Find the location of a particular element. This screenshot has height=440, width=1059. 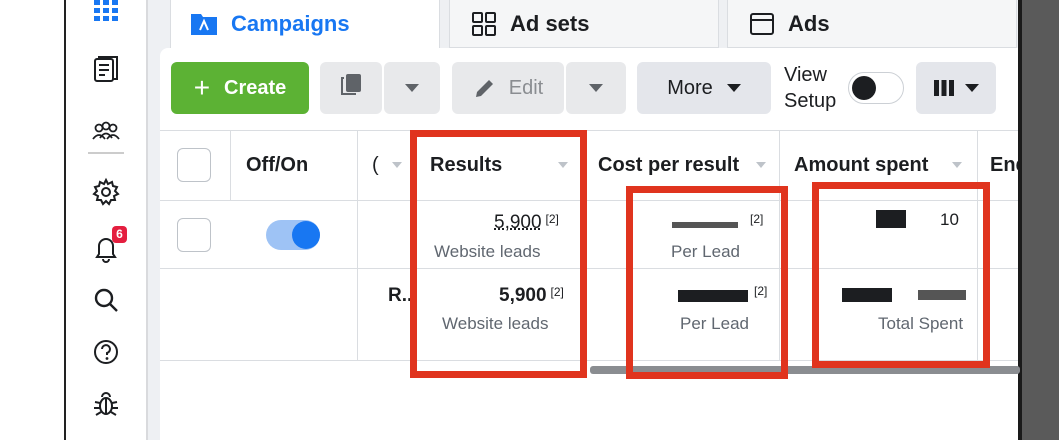

column-header-off-on: Off/On is located at coordinates (277, 165).